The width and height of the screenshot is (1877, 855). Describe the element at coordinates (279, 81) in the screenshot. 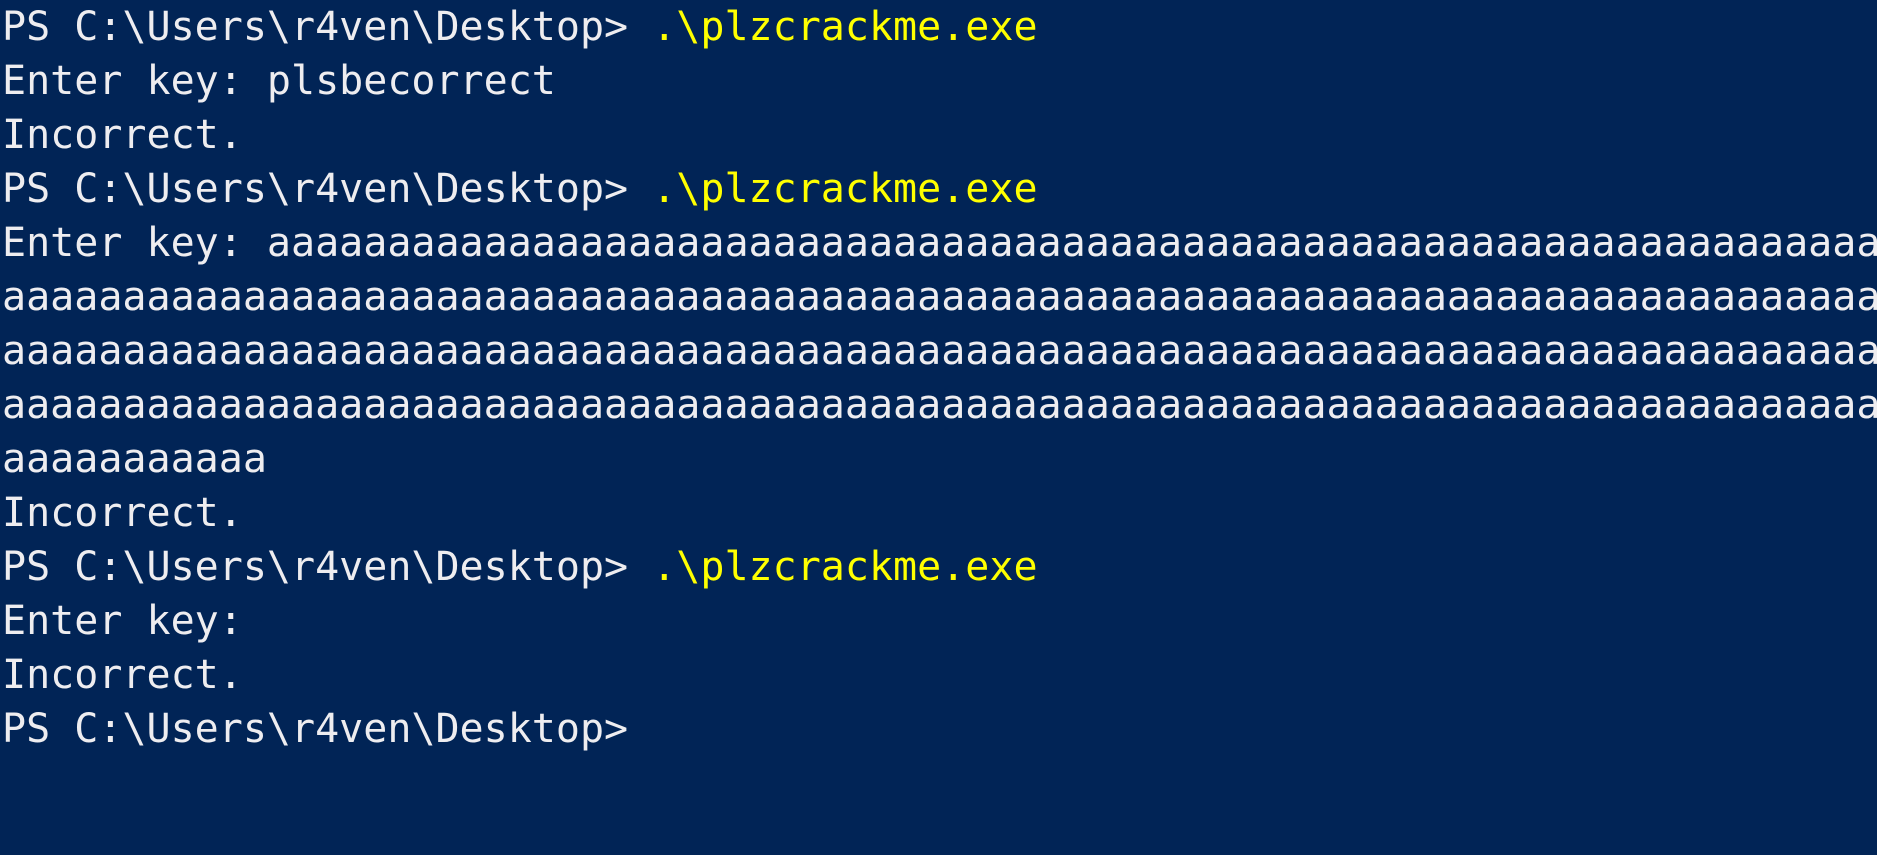

I see `output-line: Enter key: plsbecorrect` at that location.